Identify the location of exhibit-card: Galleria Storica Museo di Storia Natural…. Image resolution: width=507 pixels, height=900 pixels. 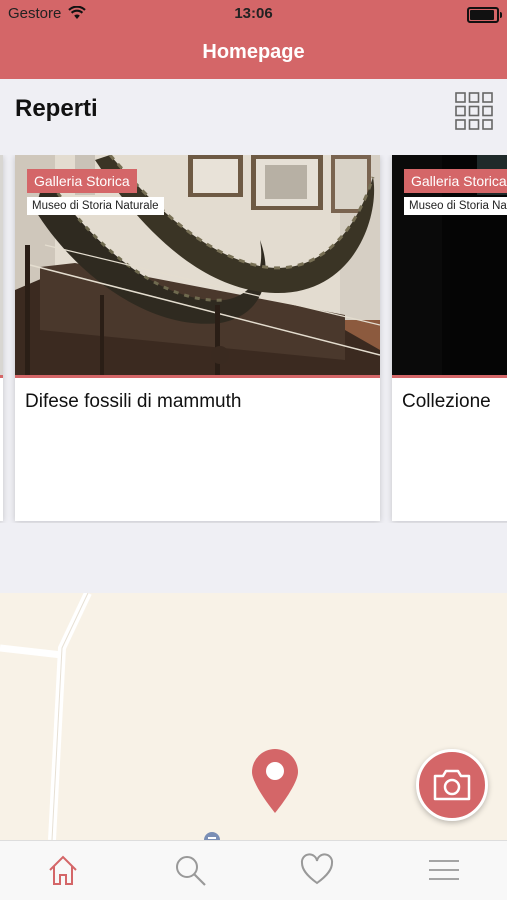
(449, 338).